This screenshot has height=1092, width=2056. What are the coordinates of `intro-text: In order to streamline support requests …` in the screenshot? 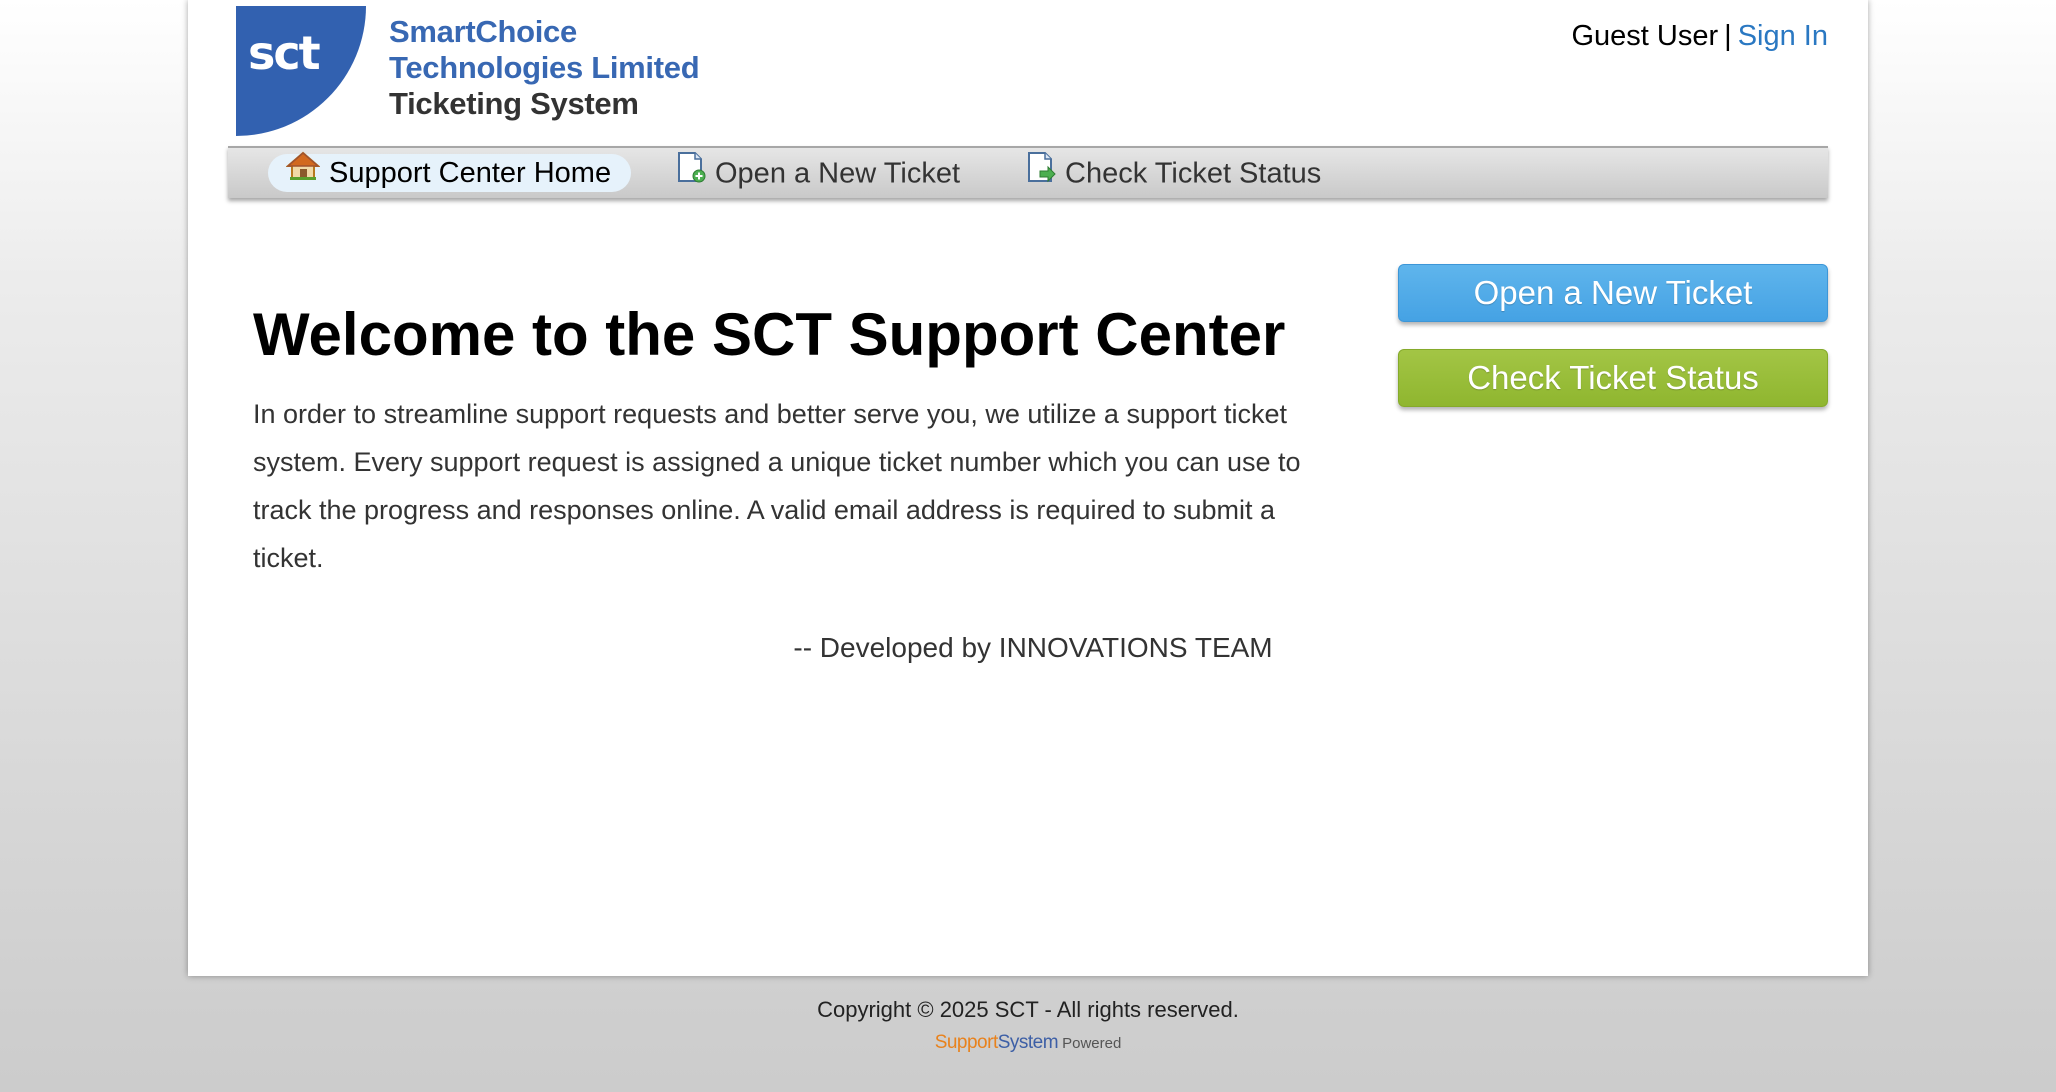 It's located at (777, 486).